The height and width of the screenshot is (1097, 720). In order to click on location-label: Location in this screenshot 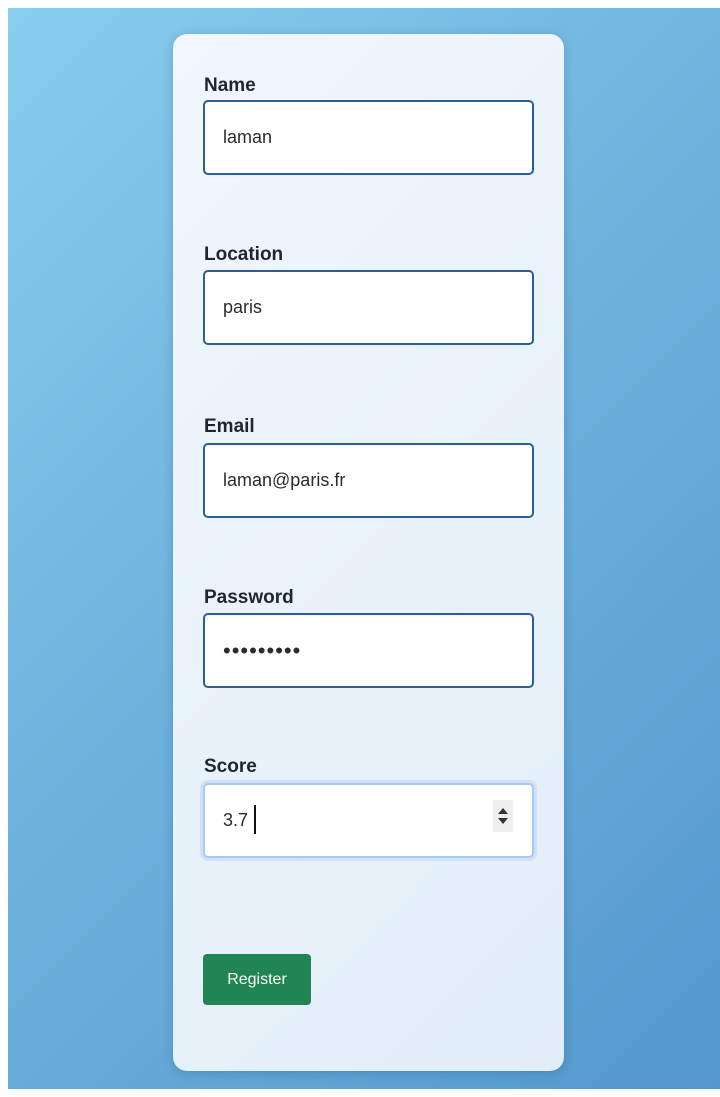, I will do `click(244, 254)`.